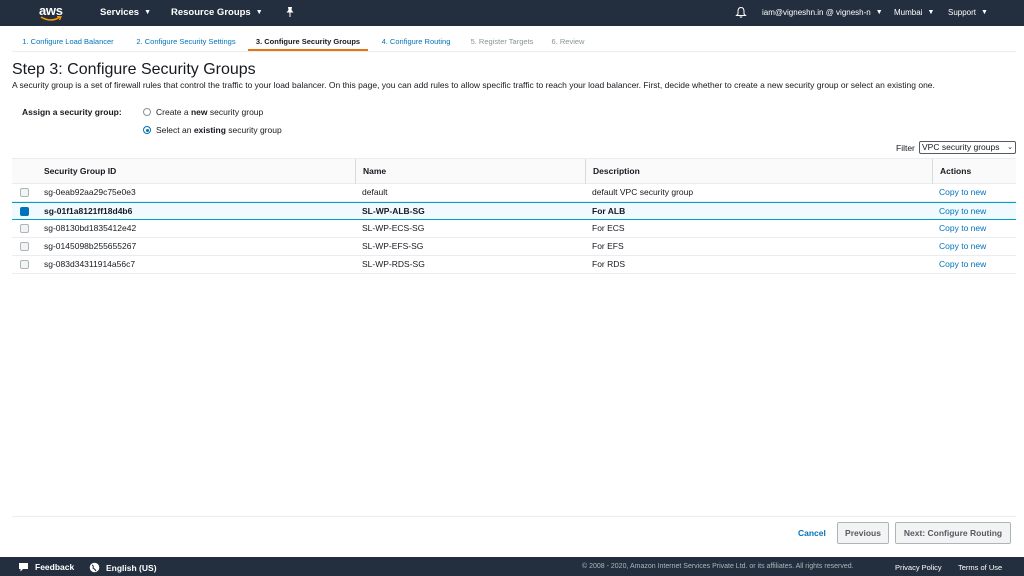  What do you see at coordinates (94, 567) in the screenshot?
I see `globe-icon` at bounding box center [94, 567].